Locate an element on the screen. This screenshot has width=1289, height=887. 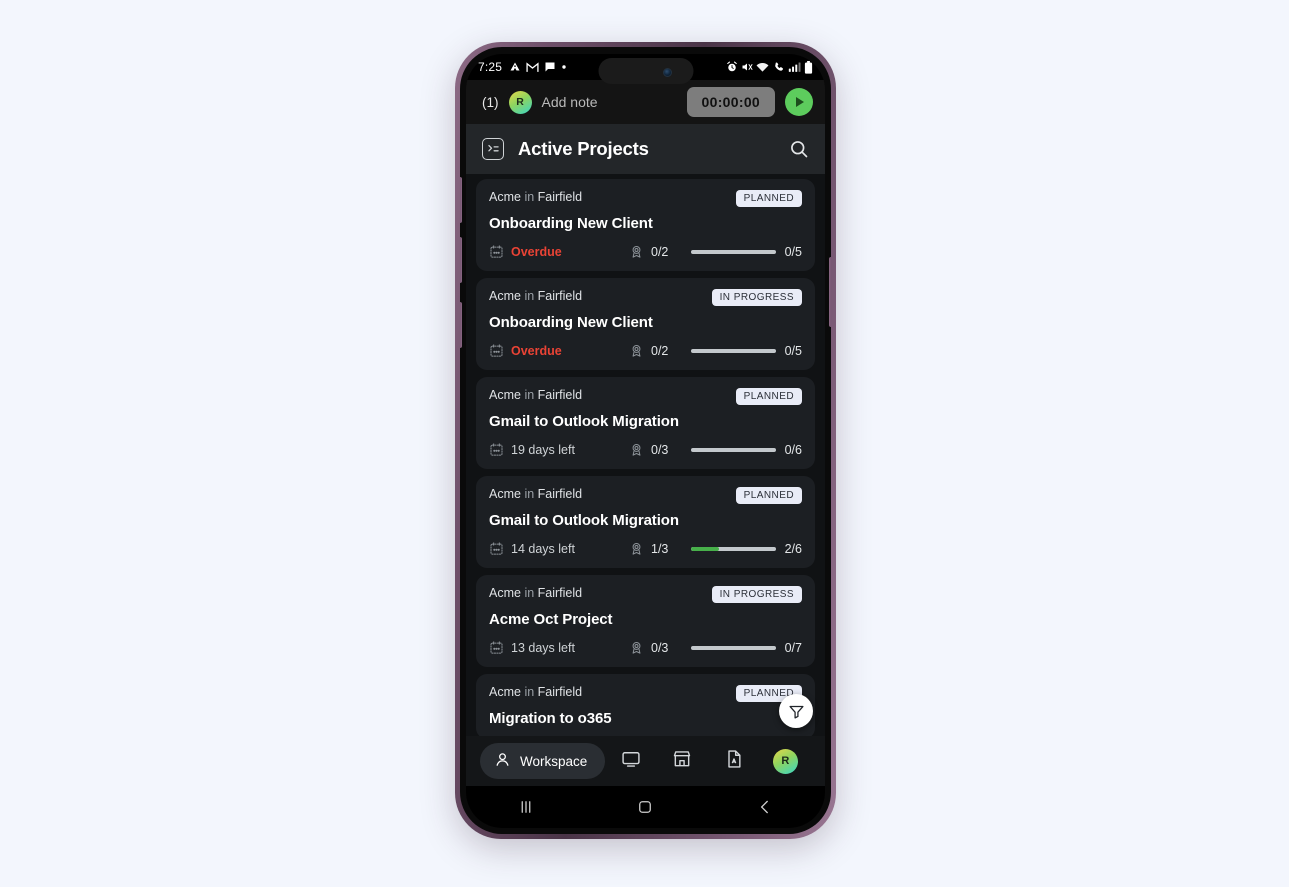
volume-up-button is located at coordinates (461, 200).